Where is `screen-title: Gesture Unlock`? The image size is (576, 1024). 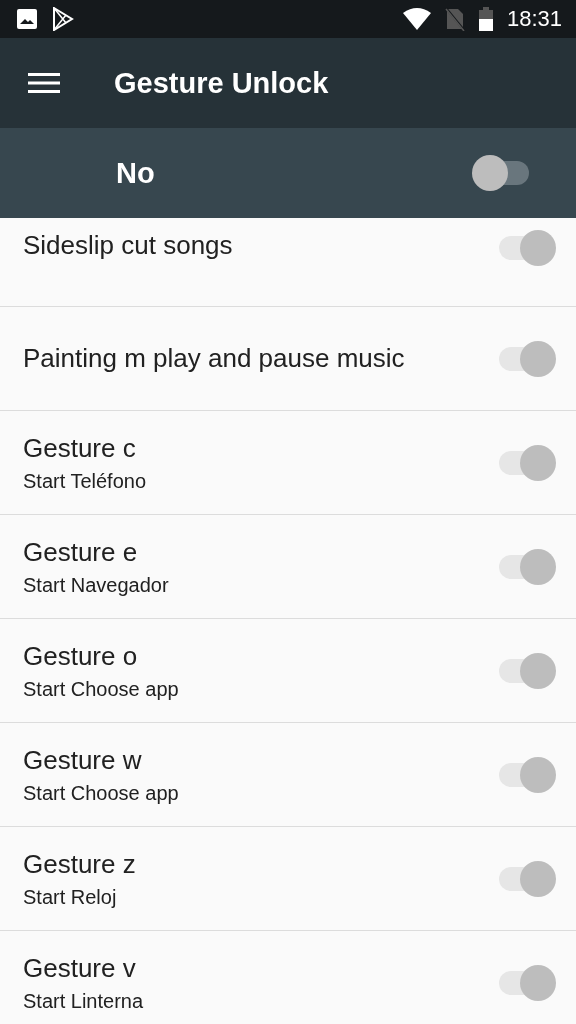 screen-title: Gesture Unlock is located at coordinates (221, 83).